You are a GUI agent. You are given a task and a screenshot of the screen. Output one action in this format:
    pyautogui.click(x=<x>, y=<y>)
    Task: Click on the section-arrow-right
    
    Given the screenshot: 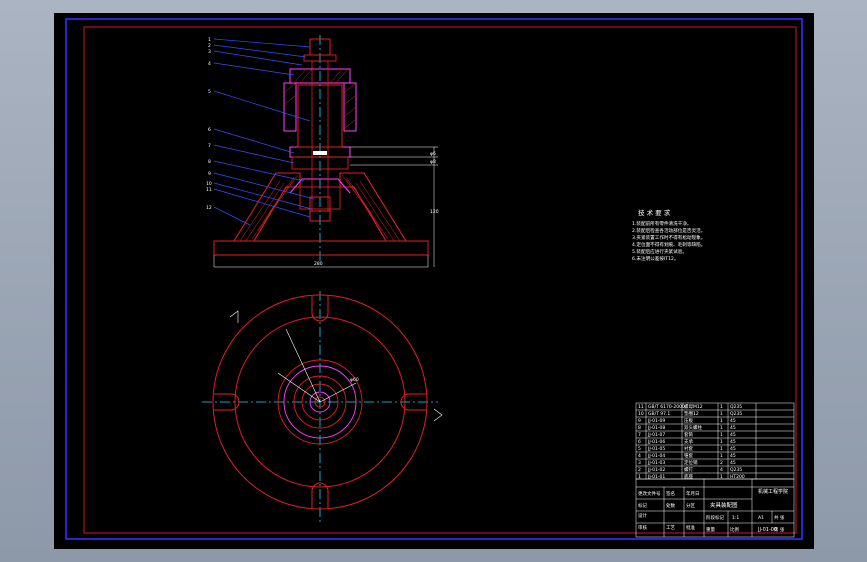 What is the action you would take?
    pyautogui.click(x=438, y=415)
    